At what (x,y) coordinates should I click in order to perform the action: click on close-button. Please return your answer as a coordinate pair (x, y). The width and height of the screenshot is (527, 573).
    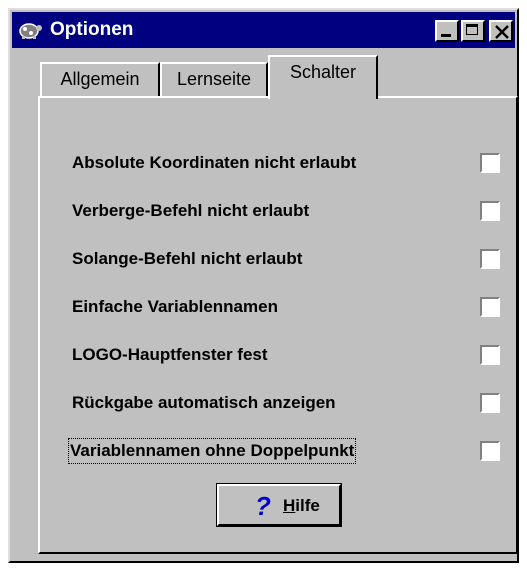
    Looking at the image, I should click on (501, 31).